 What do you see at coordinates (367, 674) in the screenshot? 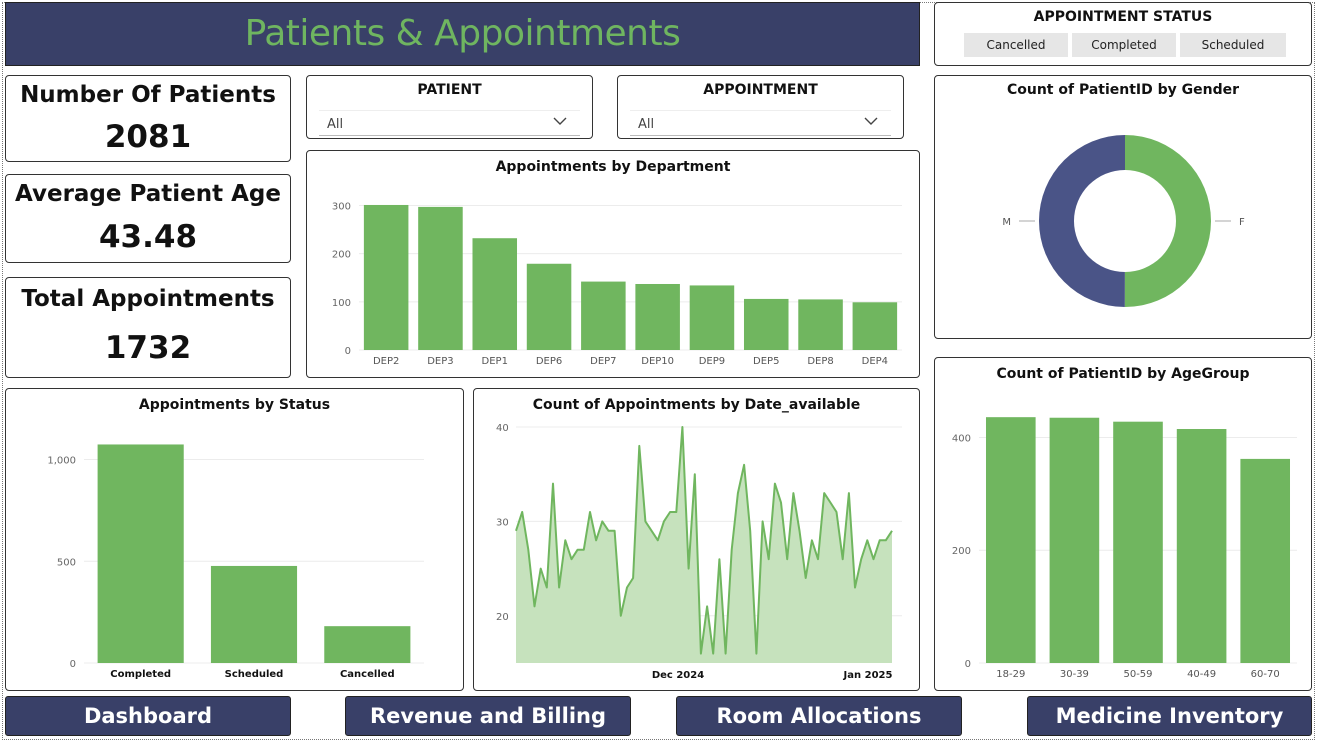
I see `x-tick-label: Cancelled` at bounding box center [367, 674].